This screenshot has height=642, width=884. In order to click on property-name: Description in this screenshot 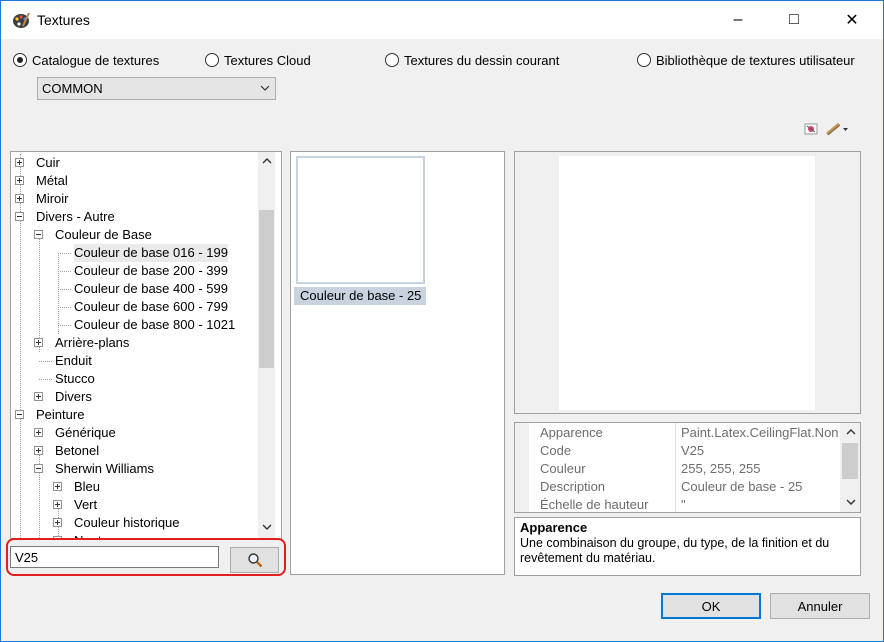, I will do `click(573, 486)`.